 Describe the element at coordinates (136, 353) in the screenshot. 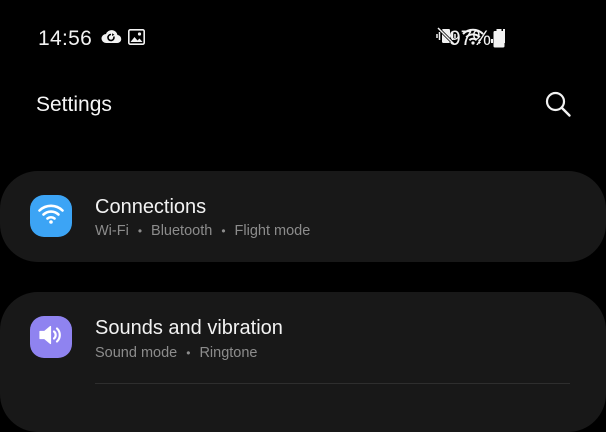

I see `subtitle-sound-mode: Sound mode` at that location.